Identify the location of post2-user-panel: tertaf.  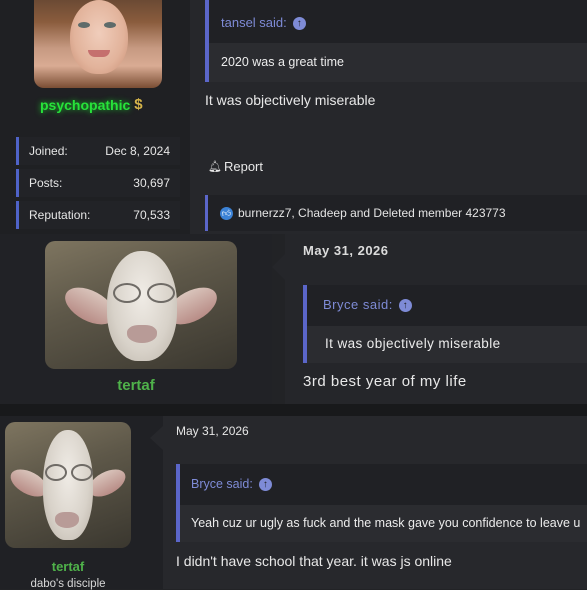
(136, 319).